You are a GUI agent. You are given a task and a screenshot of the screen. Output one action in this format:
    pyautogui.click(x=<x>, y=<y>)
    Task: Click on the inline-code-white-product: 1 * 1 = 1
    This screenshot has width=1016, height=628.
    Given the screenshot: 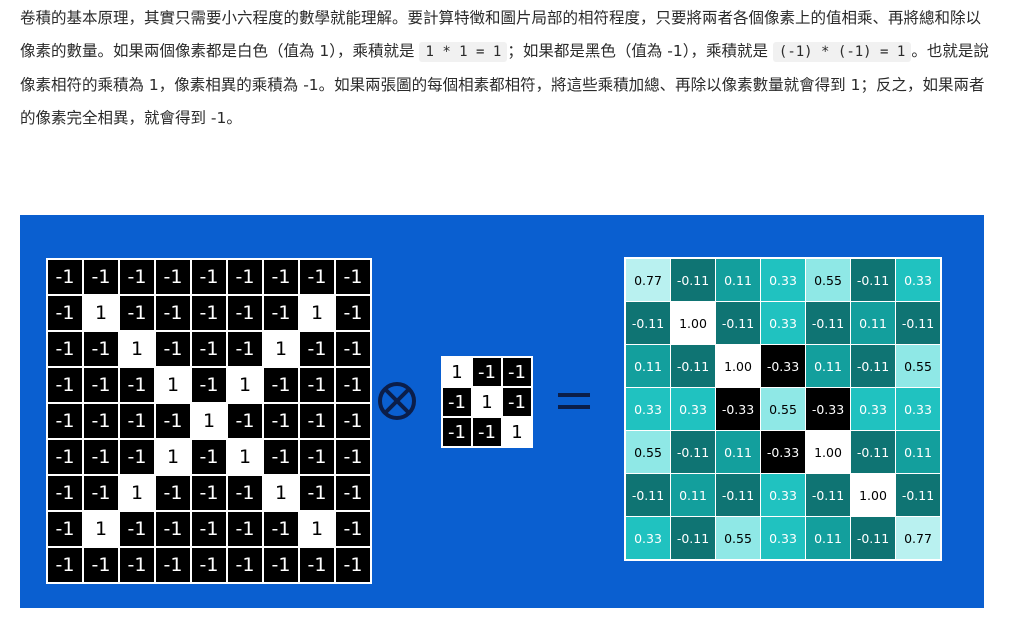 What is the action you would take?
    pyautogui.click(x=463, y=52)
    